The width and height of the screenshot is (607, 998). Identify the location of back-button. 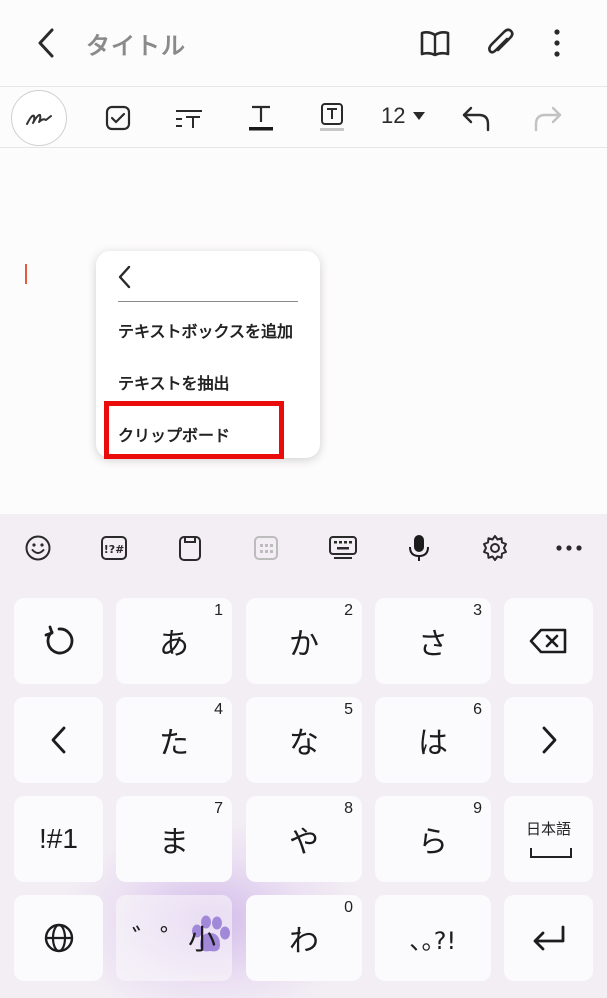
(47, 43).